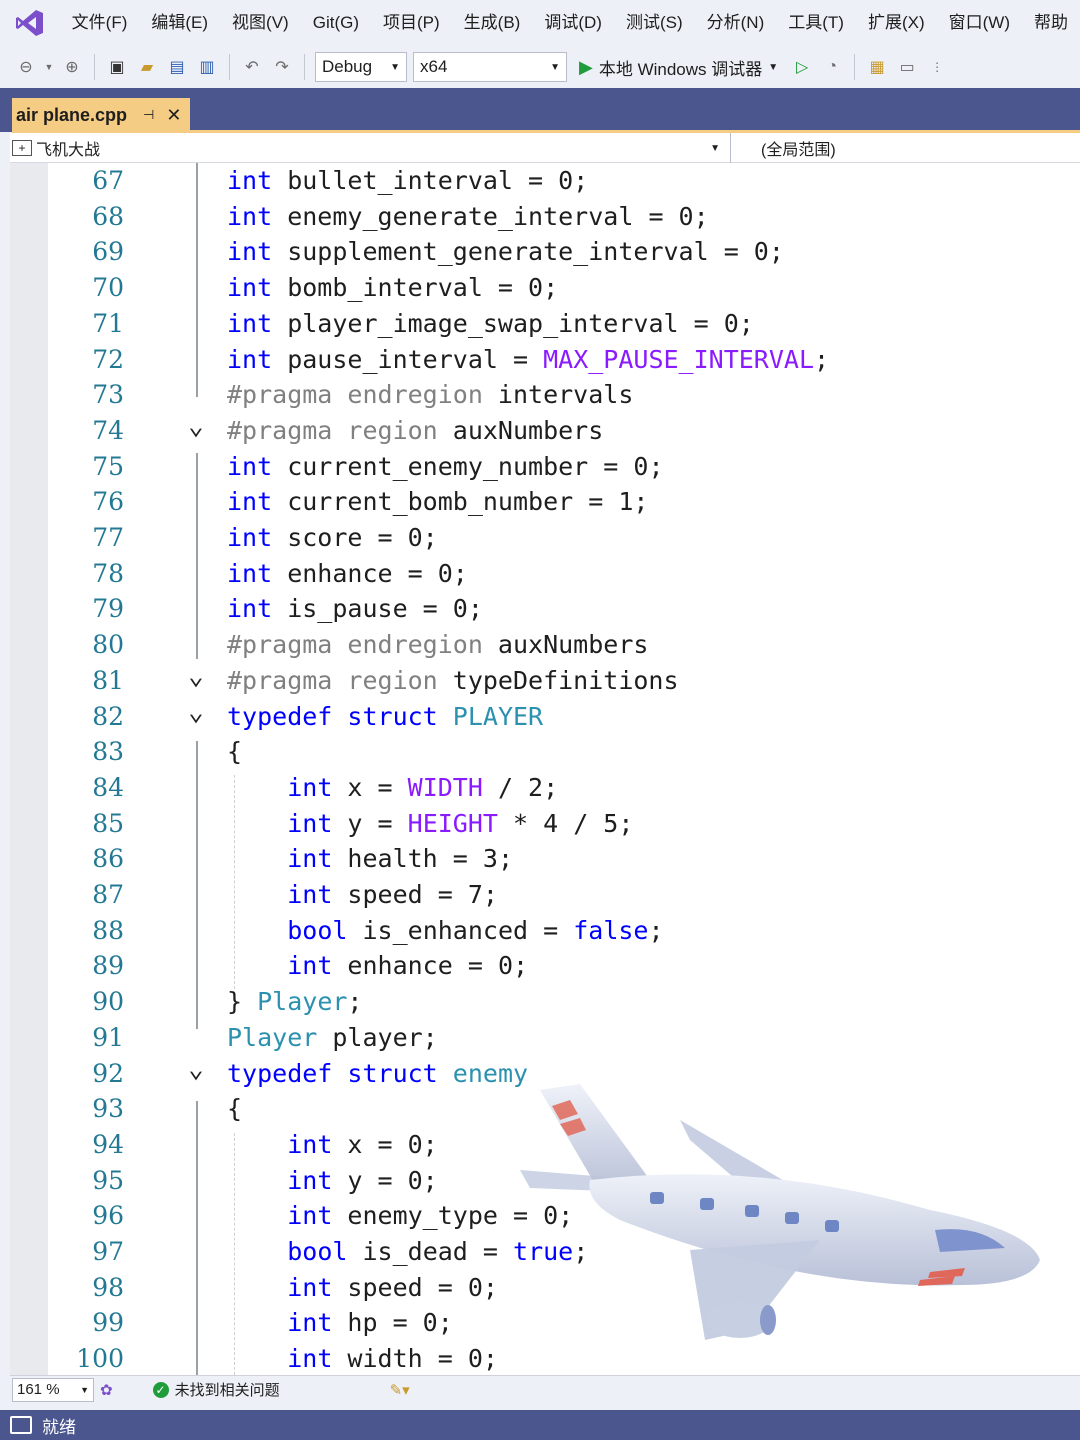  I want to click on solution-configuration-select: Debug ▼, so click(361, 67).